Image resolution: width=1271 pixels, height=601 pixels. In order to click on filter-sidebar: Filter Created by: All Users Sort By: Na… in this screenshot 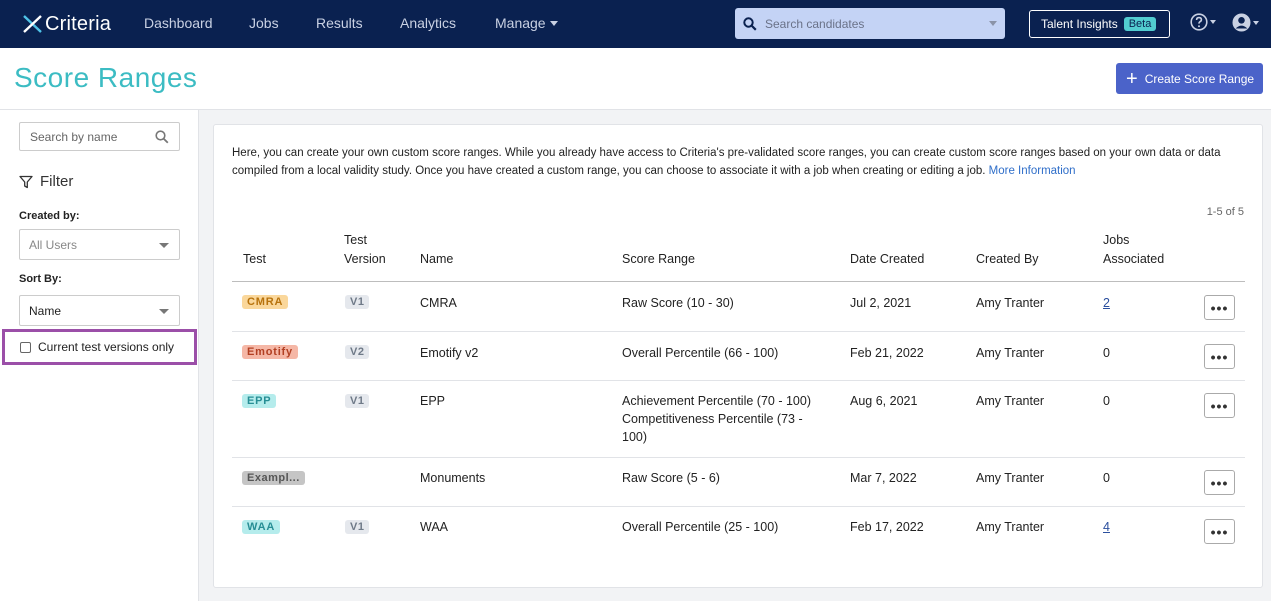, I will do `click(99, 355)`.